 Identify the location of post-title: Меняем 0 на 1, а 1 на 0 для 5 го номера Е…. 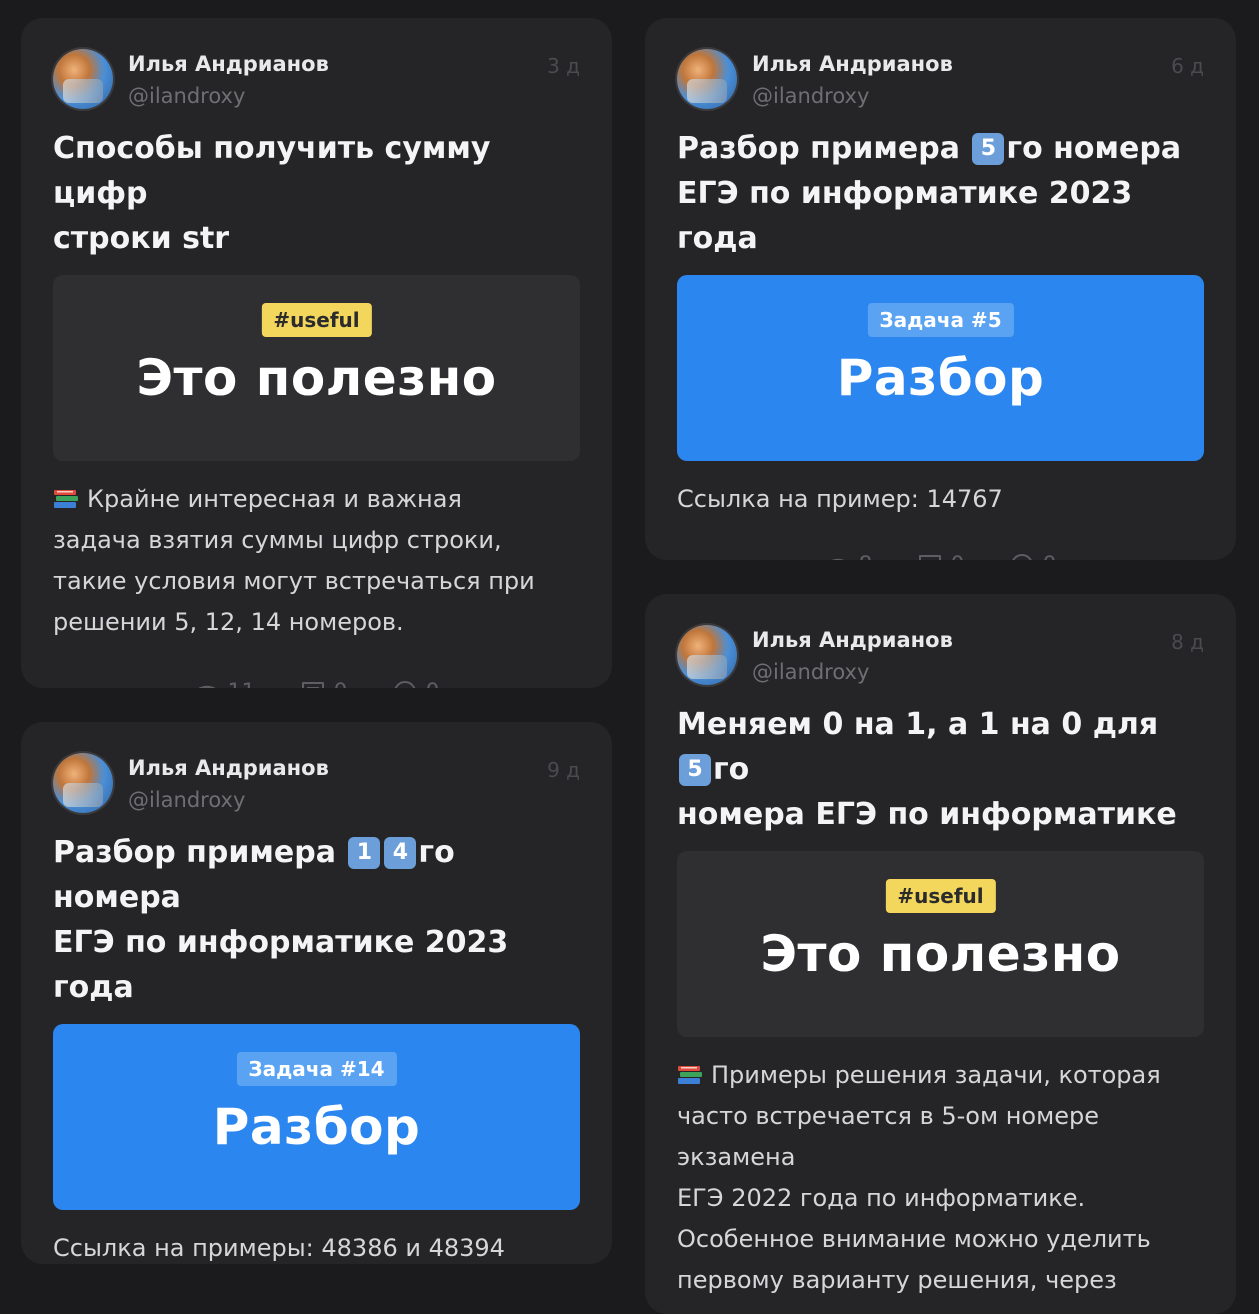
(940, 769).